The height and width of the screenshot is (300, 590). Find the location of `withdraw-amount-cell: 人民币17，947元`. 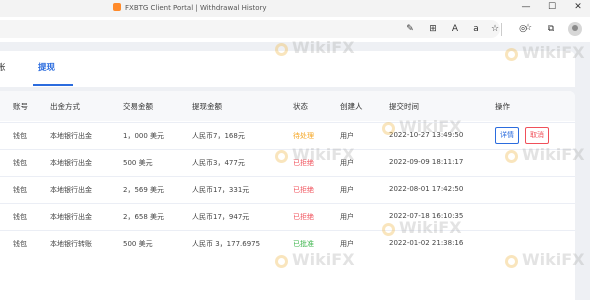

withdraw-amount-cell: 人民币17，947元 is located at coordinates (221, 217).